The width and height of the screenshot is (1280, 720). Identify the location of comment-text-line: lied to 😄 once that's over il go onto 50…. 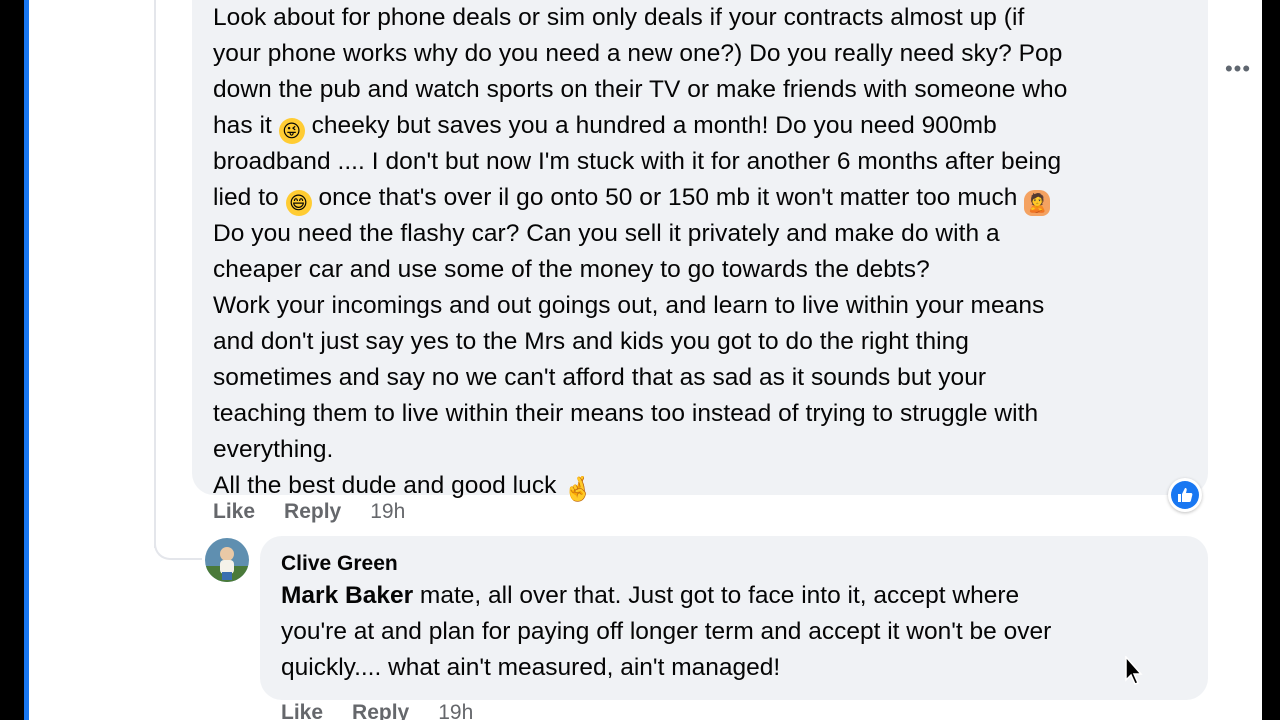
(700, 198).